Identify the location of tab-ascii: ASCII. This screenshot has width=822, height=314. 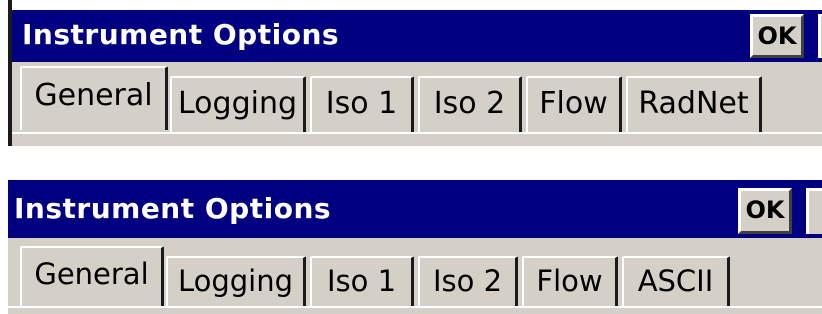
(676, 282).